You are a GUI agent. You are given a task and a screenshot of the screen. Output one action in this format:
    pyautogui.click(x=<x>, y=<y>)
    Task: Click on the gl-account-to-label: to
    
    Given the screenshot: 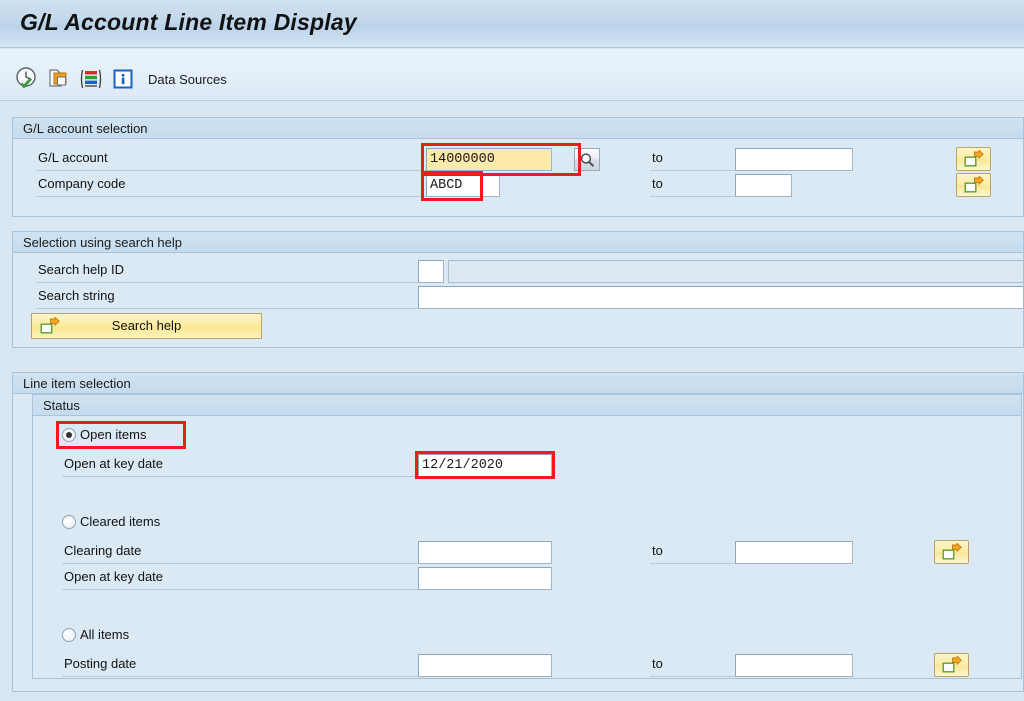 What is the action you would take?
    pyautogui.click(x=692, y=159)
    